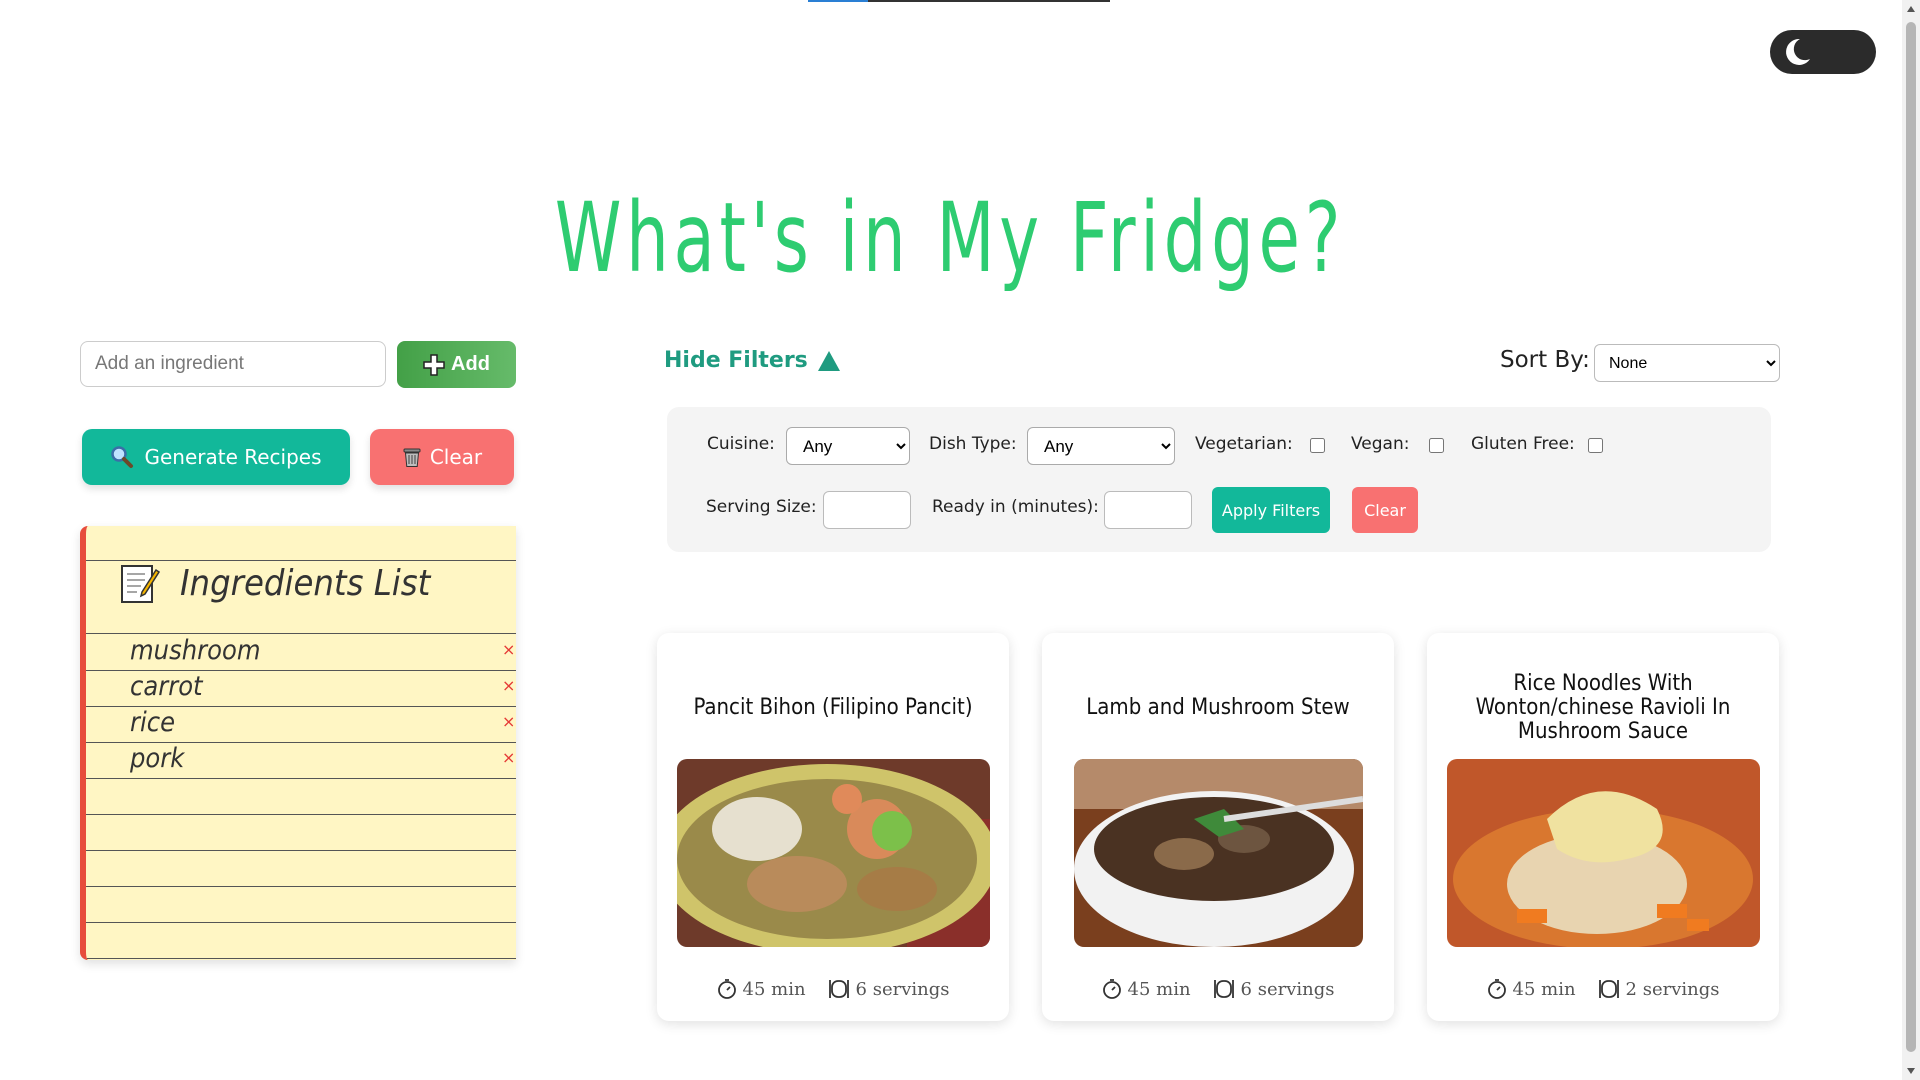 Image resolution: width=1920 pixels, height=1080 pixels. What do you see at coordinates (1798, 51) in the screenshot?
I see `moon-icon` at bounding box center [1798, 51].